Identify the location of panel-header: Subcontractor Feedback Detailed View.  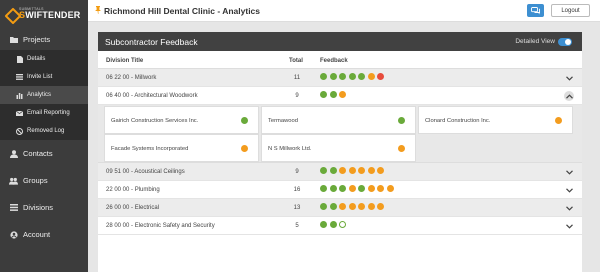
(340, 41).